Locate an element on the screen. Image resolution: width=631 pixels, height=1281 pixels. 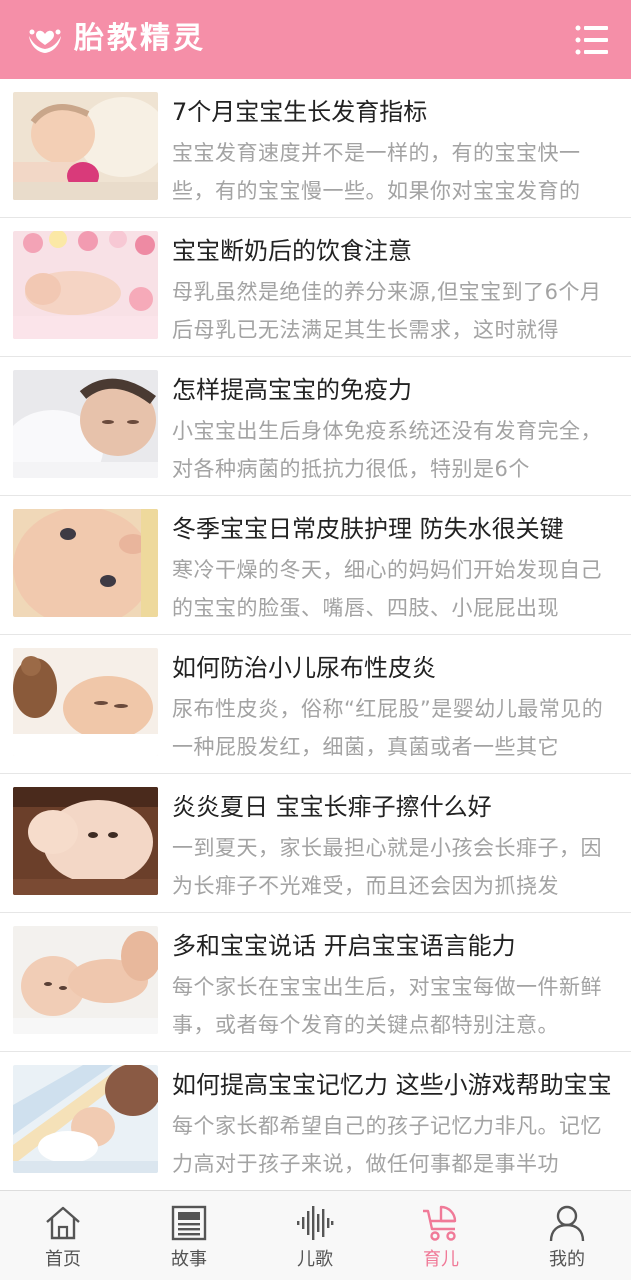
tab-story: 故事 is located at coordinates (189, 1236).